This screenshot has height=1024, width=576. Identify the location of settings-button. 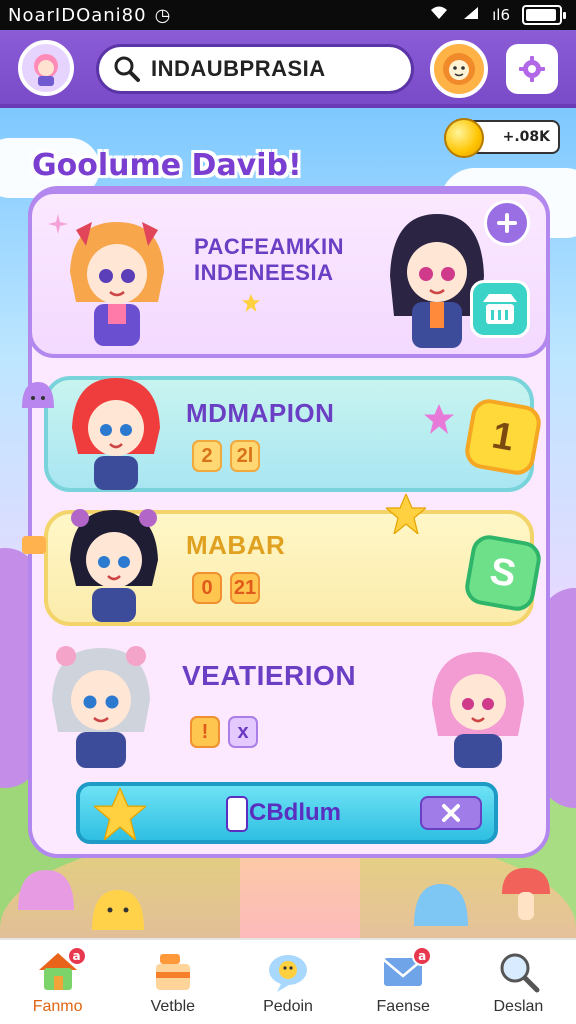
(532, 69).